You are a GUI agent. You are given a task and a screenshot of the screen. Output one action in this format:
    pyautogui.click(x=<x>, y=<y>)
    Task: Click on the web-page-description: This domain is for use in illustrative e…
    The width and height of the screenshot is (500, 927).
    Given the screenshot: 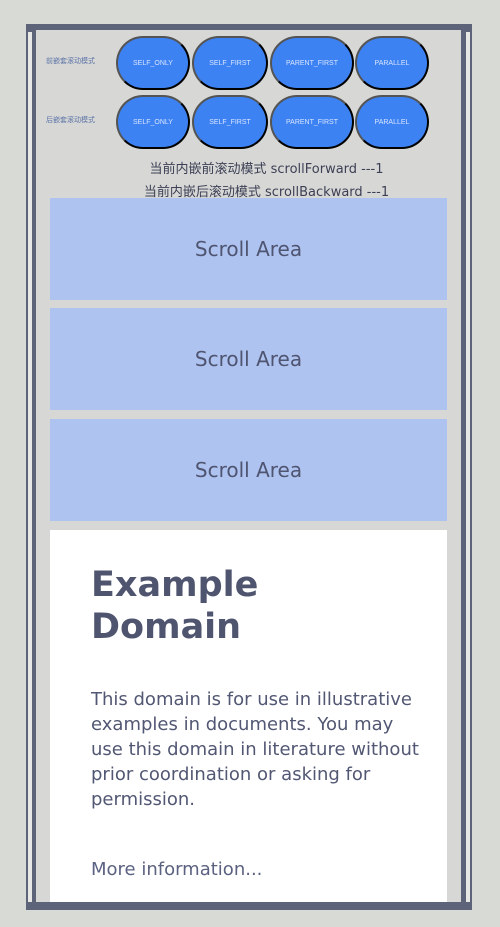 What is the action you would take?
    pyautogui.click(x=255, y=749)
    